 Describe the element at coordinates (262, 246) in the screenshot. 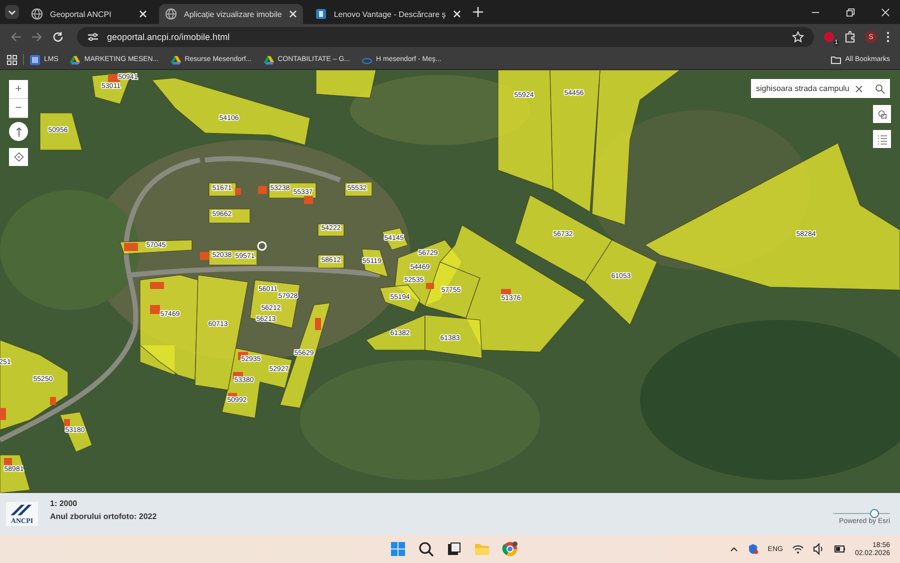

I see `location-marker` at that location.